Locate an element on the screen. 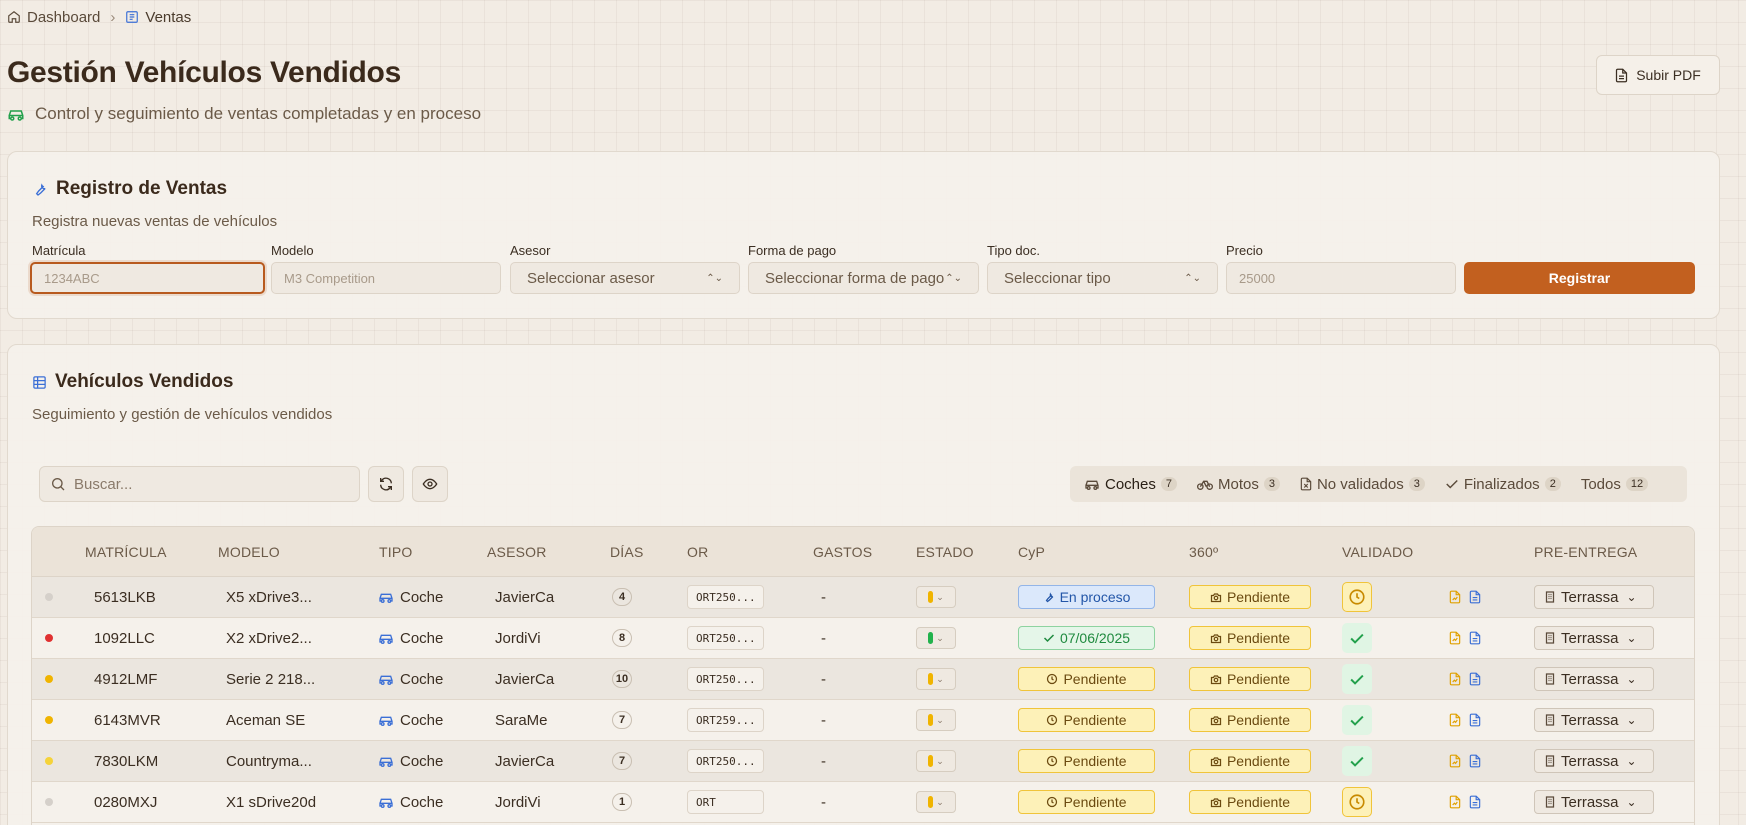 Image resolution: width=1746 pixels, height=825 pixels. filter-tab-todos: Todos 12 is located at coordinates (1614, 484).